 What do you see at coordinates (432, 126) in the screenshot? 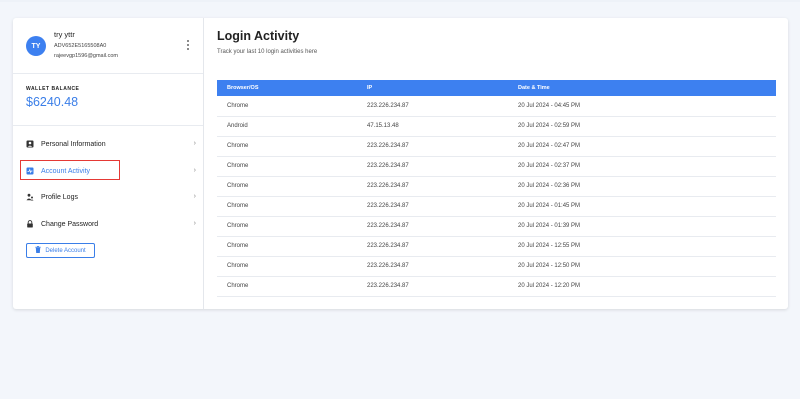
I see `cell-ip: 47.15.13.48` at bounding box center [432, 126].